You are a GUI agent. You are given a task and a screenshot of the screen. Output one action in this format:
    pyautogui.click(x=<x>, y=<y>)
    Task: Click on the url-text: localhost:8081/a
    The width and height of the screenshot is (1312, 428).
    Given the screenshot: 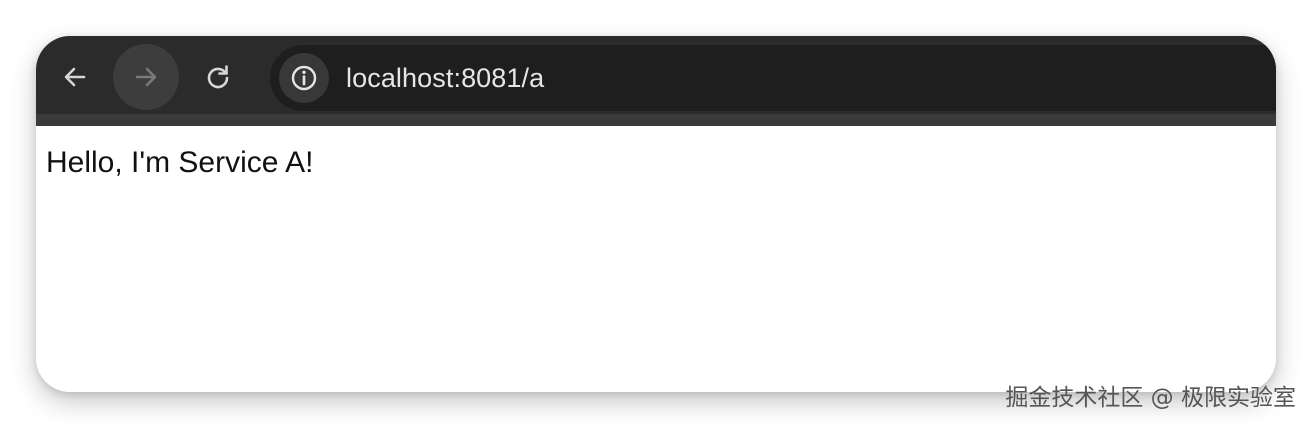 What is the action you would take?
    pyautogui.click(x=445, y=78)
    